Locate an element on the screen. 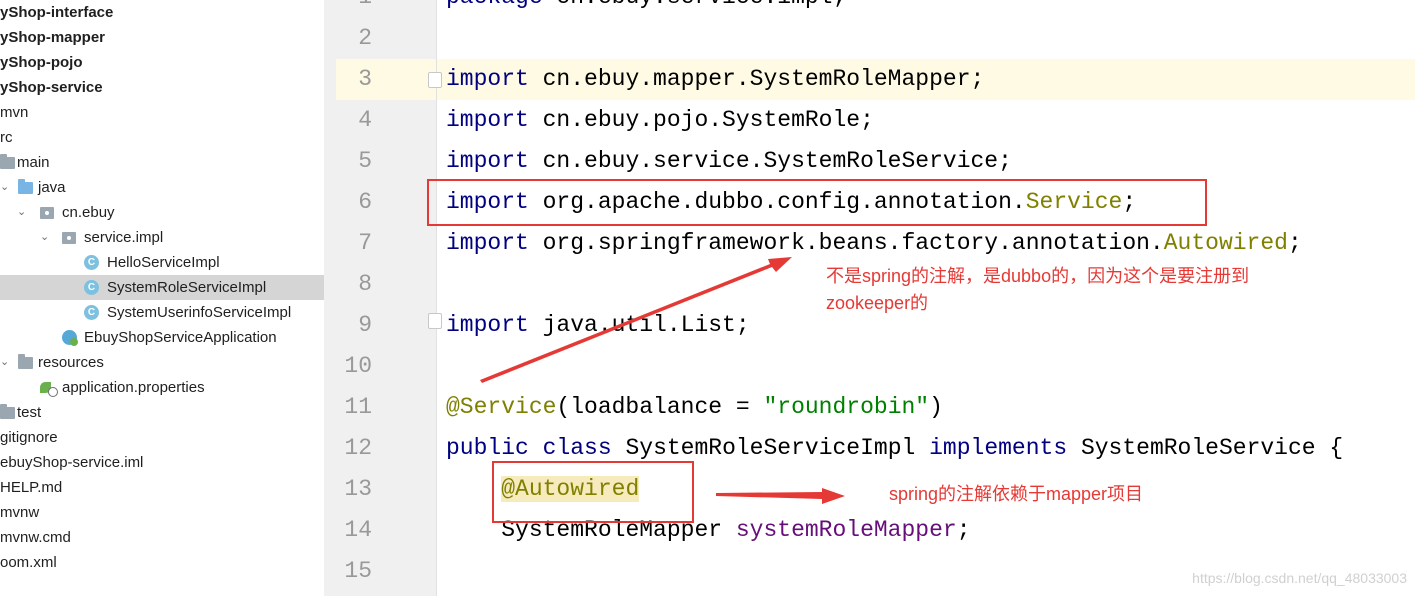  annotation-note-spring: spring的注解依赖于mapper项目 is located at coordinates (1016, 494).